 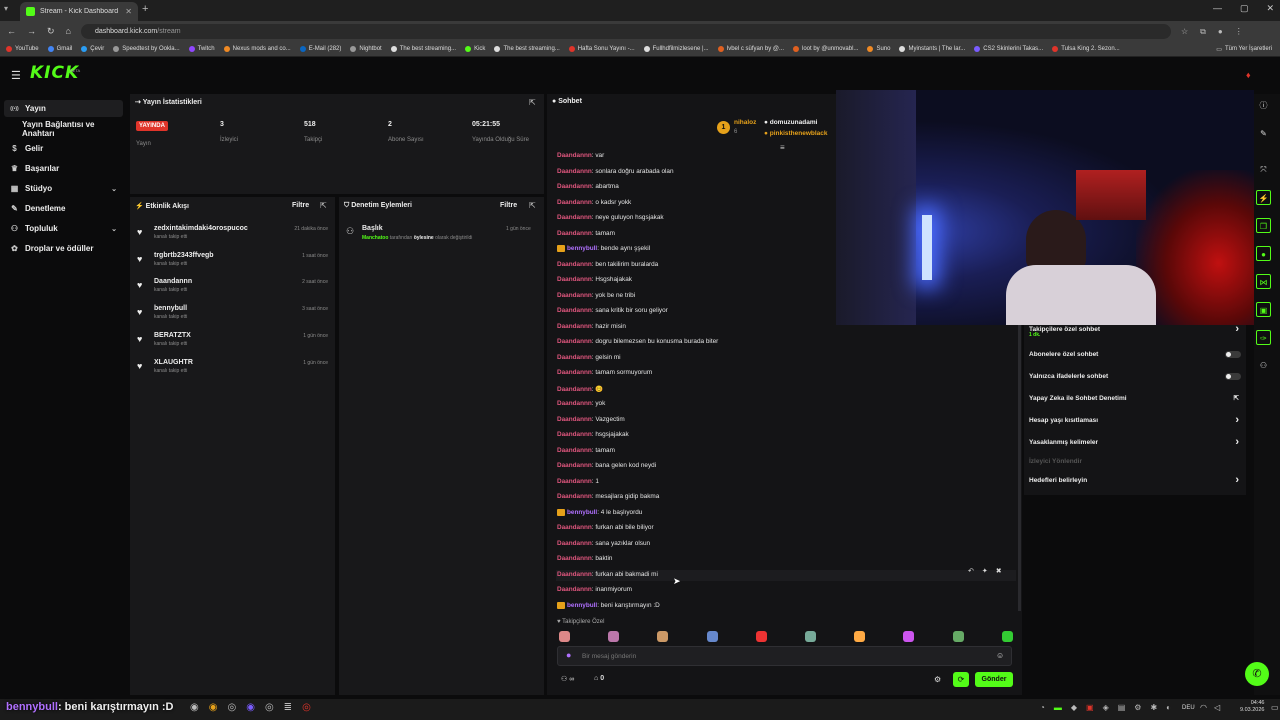 What do you see at coordinates (1188, 708) in the screenshot?
I see `keyboard-lang: DEU` at bounding box center [1188, 708].